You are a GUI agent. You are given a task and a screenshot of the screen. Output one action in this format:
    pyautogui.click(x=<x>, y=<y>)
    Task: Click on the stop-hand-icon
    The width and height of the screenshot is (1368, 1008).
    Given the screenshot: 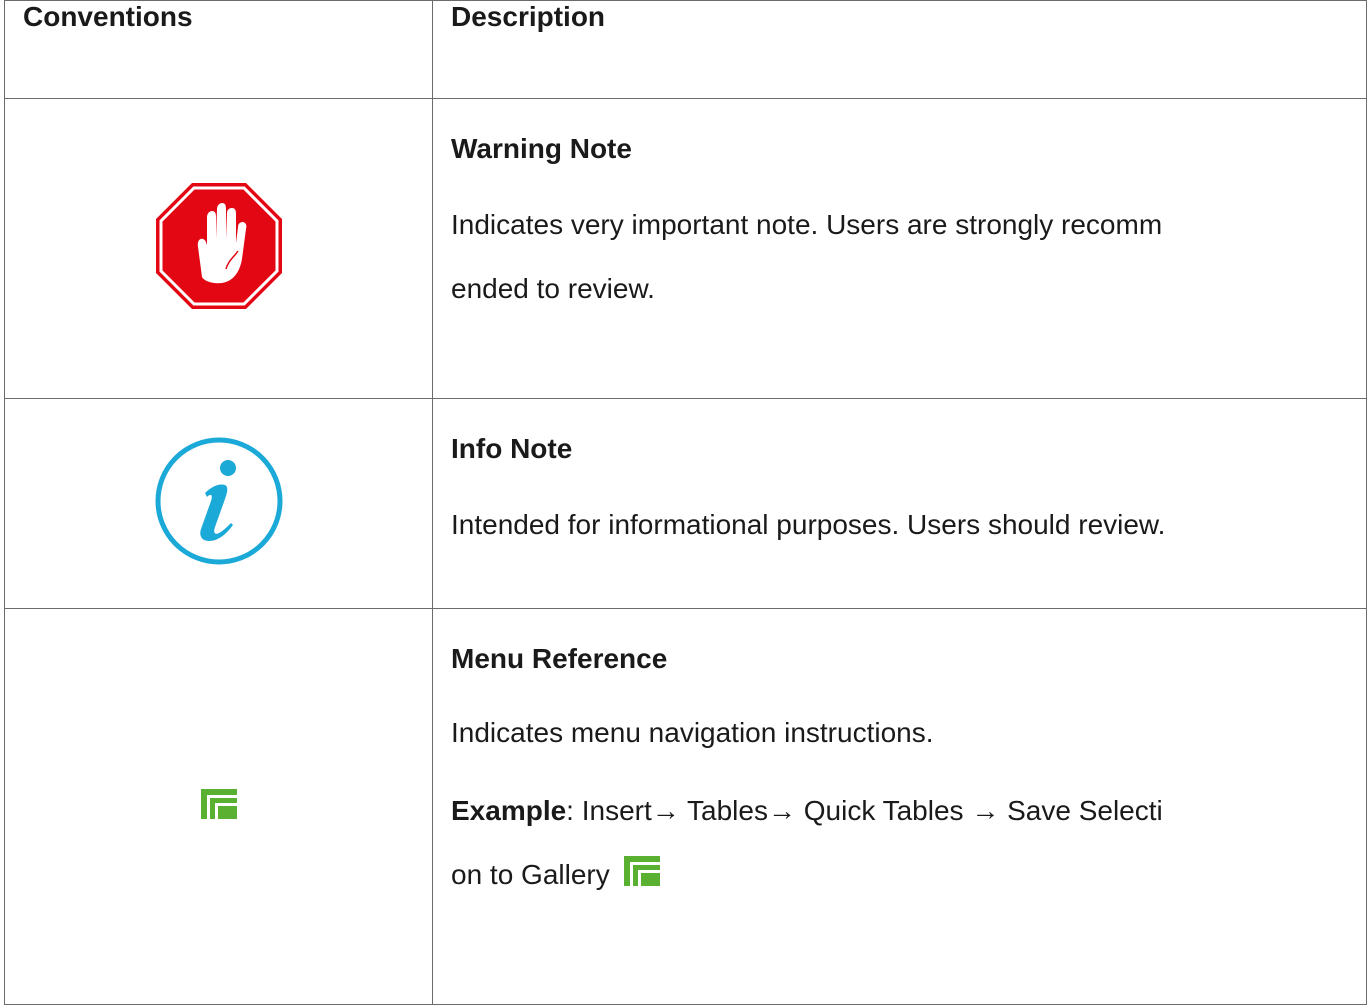 What is the action you would take?
    pyautogui.click(x=219, y=249)
    